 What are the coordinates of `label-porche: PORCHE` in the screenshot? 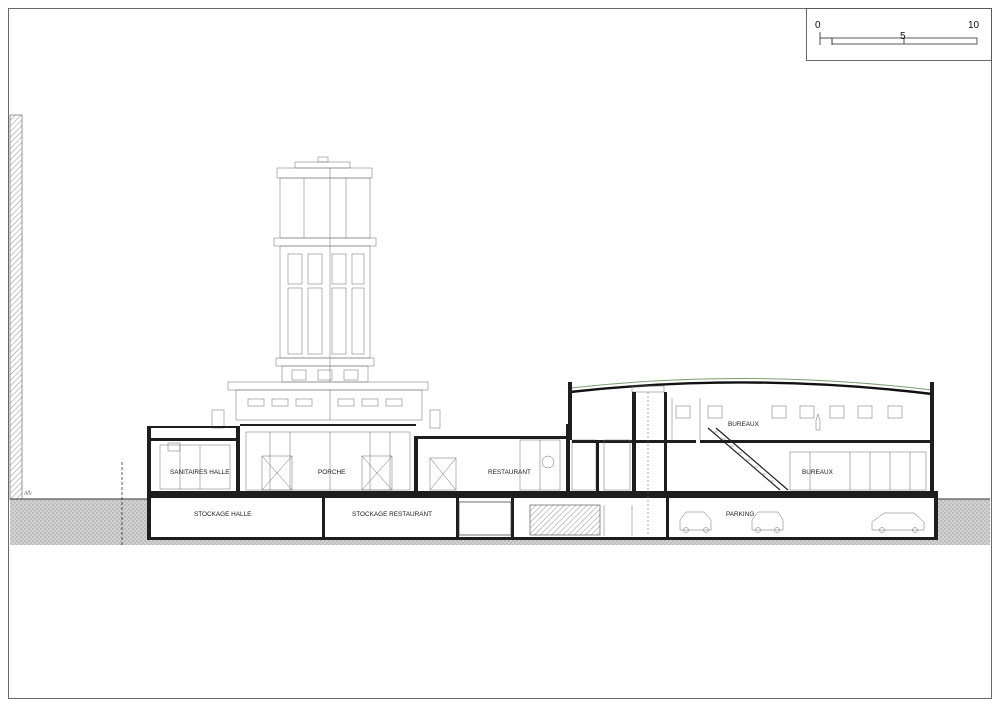 It's located at (331, 472).